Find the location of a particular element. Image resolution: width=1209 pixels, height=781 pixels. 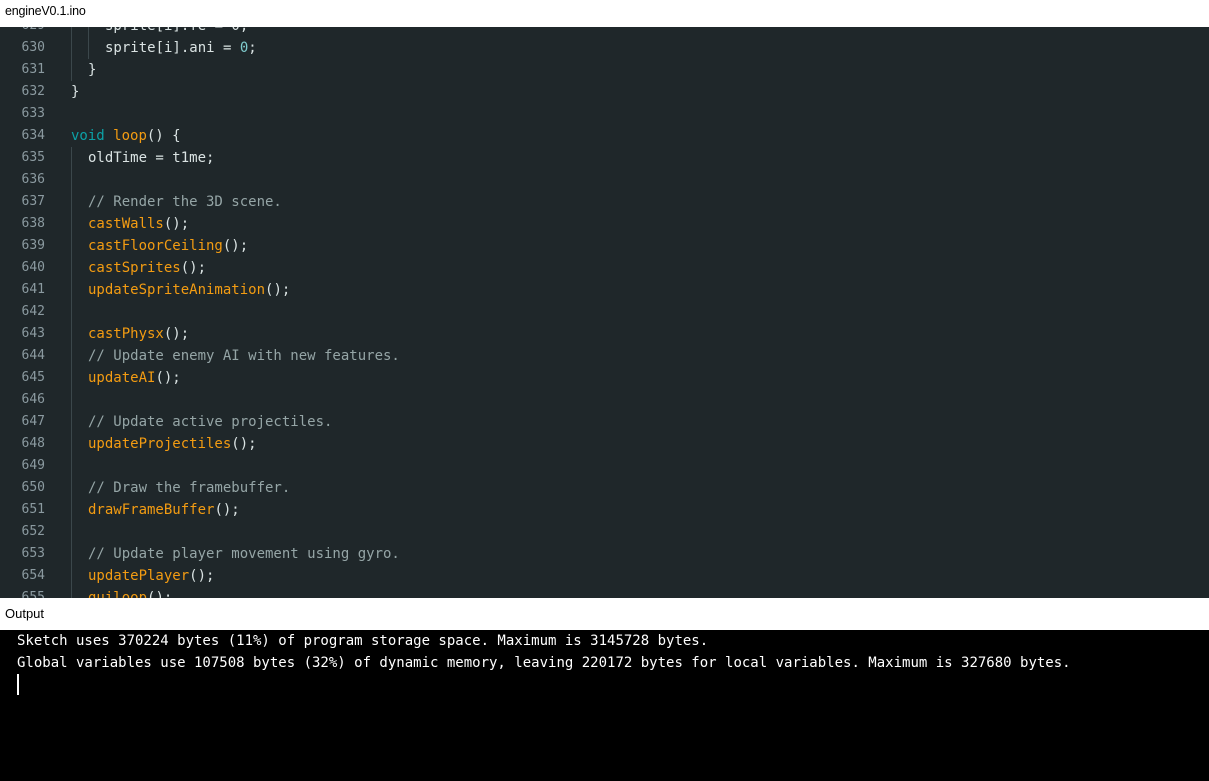

line-number: 629 is located at coordinates (22, 32).